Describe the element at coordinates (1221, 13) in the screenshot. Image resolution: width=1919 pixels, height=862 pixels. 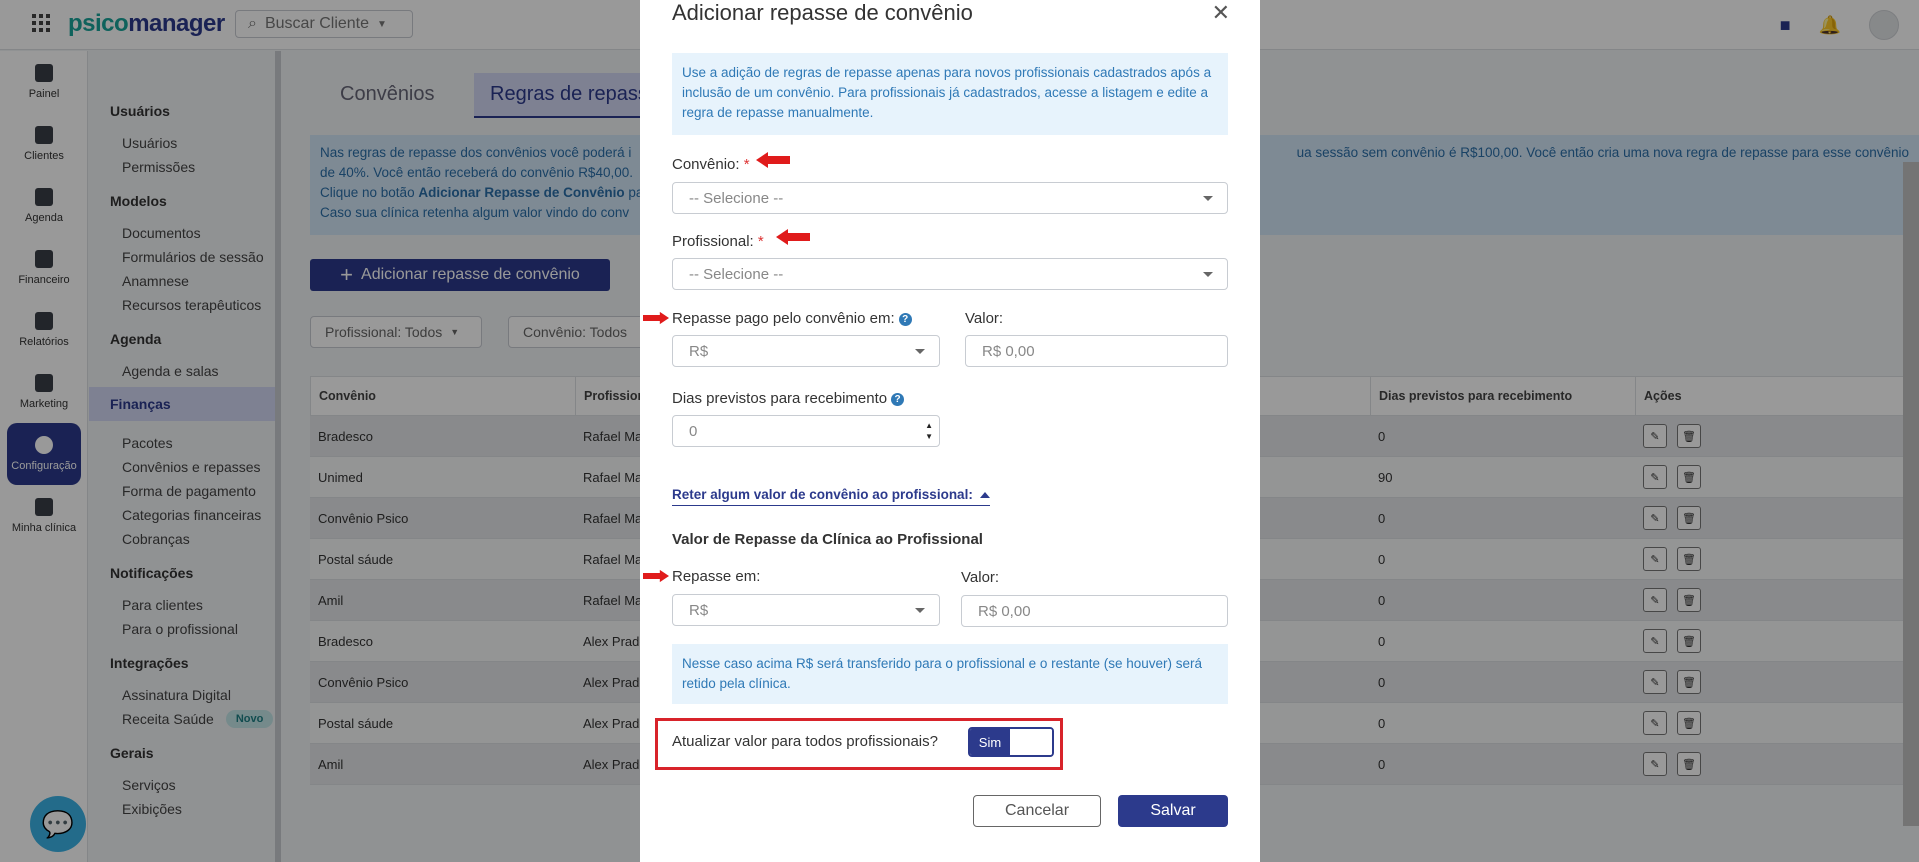
I see `close-icon: ✕` at that location.